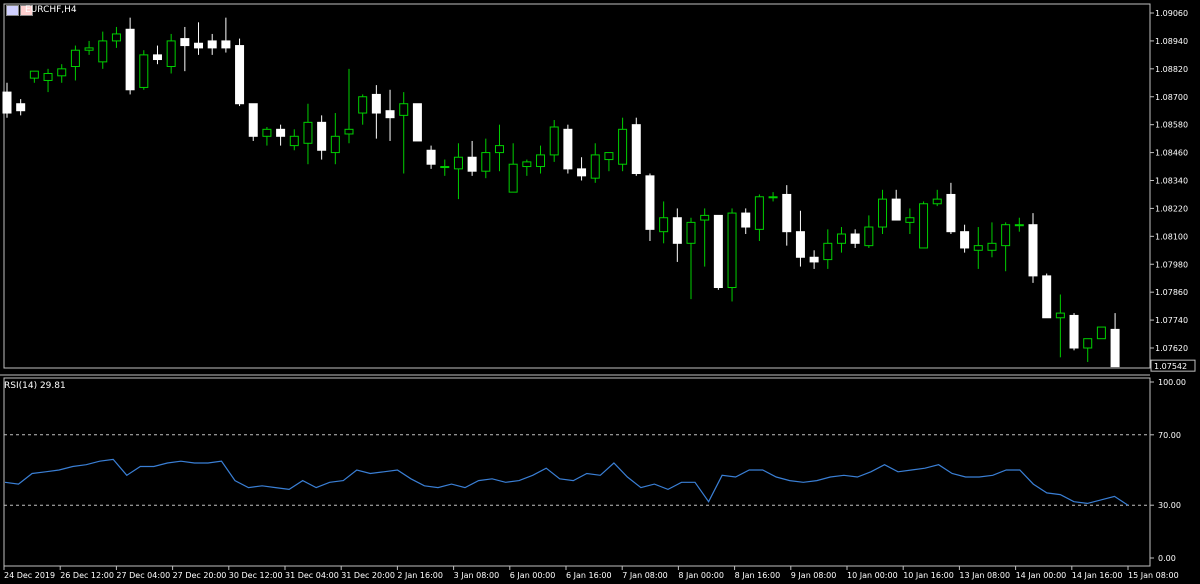  I want to click on time-tick-label: 14 Jan 00:00, so click(1041, 575).